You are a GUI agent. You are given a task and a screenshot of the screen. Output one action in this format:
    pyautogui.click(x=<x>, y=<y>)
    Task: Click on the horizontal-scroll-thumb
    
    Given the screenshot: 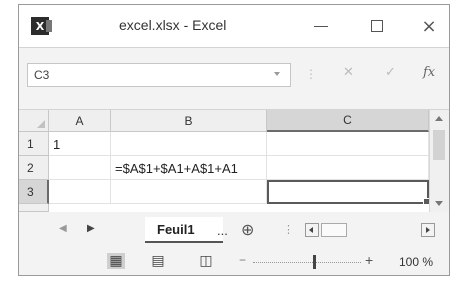 What is the action you would take?
    pyautogui.click(x=334, y=230)
    